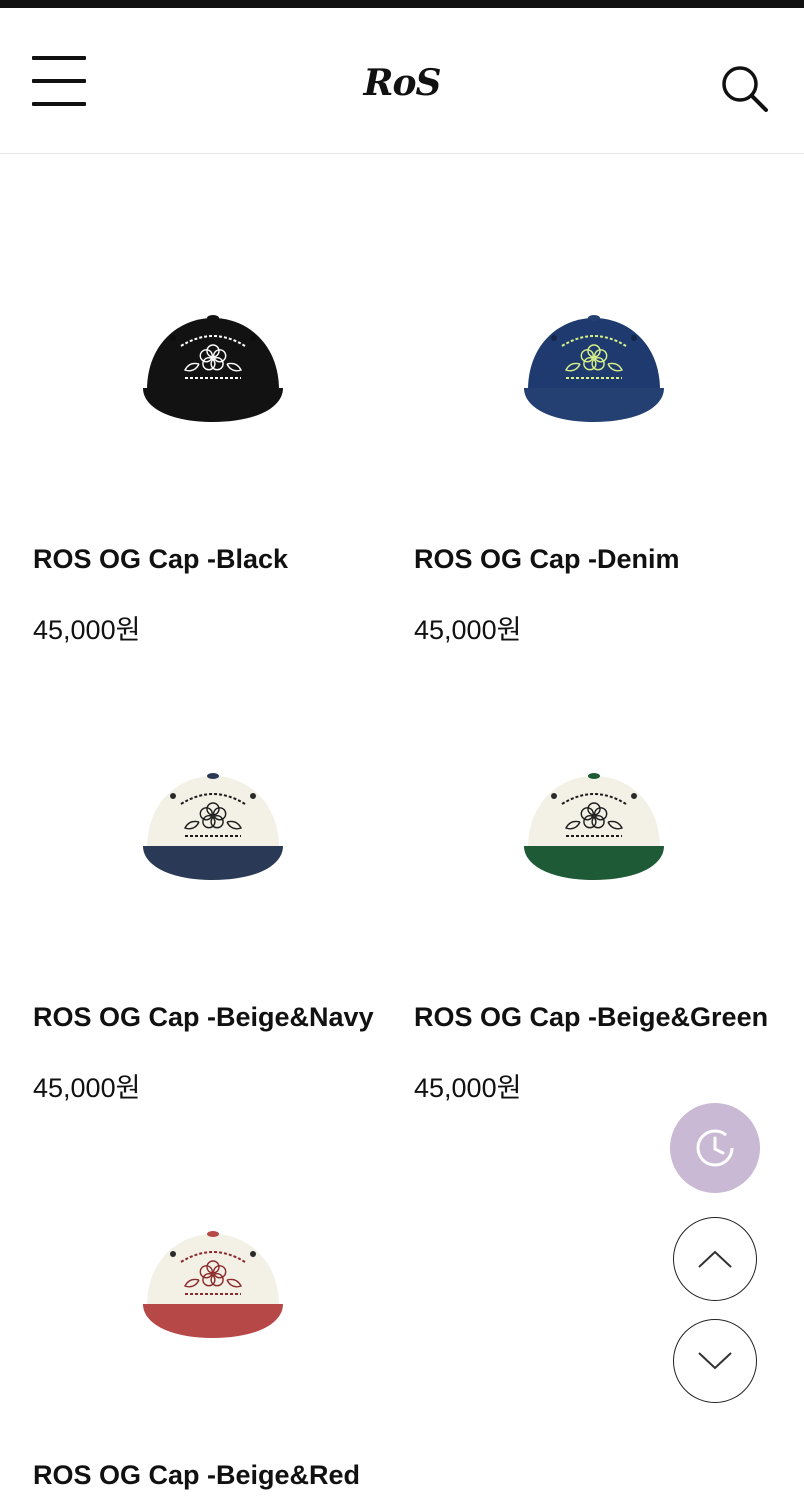 Image resolution: width=804 pixels, height=1500 pixels. I want to click on scroll-top-button, so click(715, 1259).